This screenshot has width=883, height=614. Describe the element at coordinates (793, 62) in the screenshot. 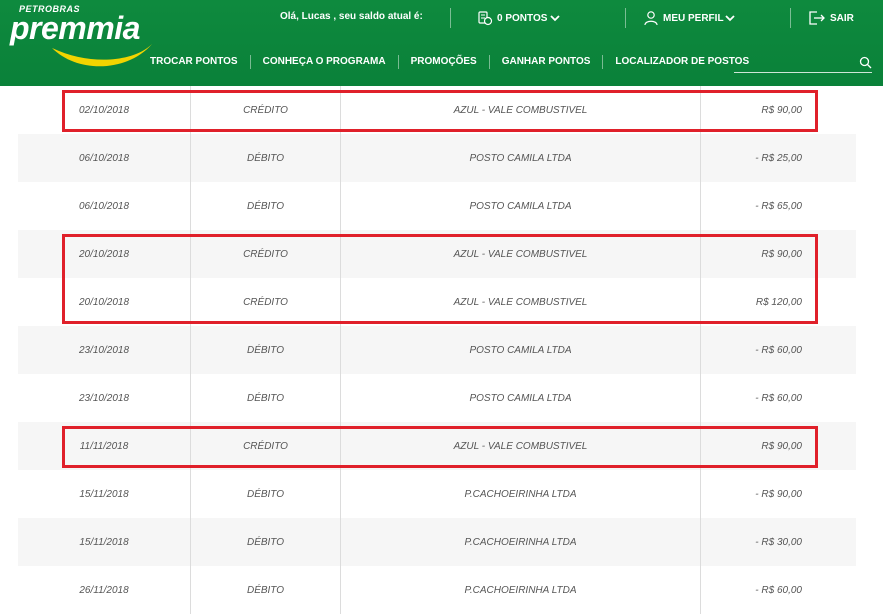

I see `search-input` at that location.